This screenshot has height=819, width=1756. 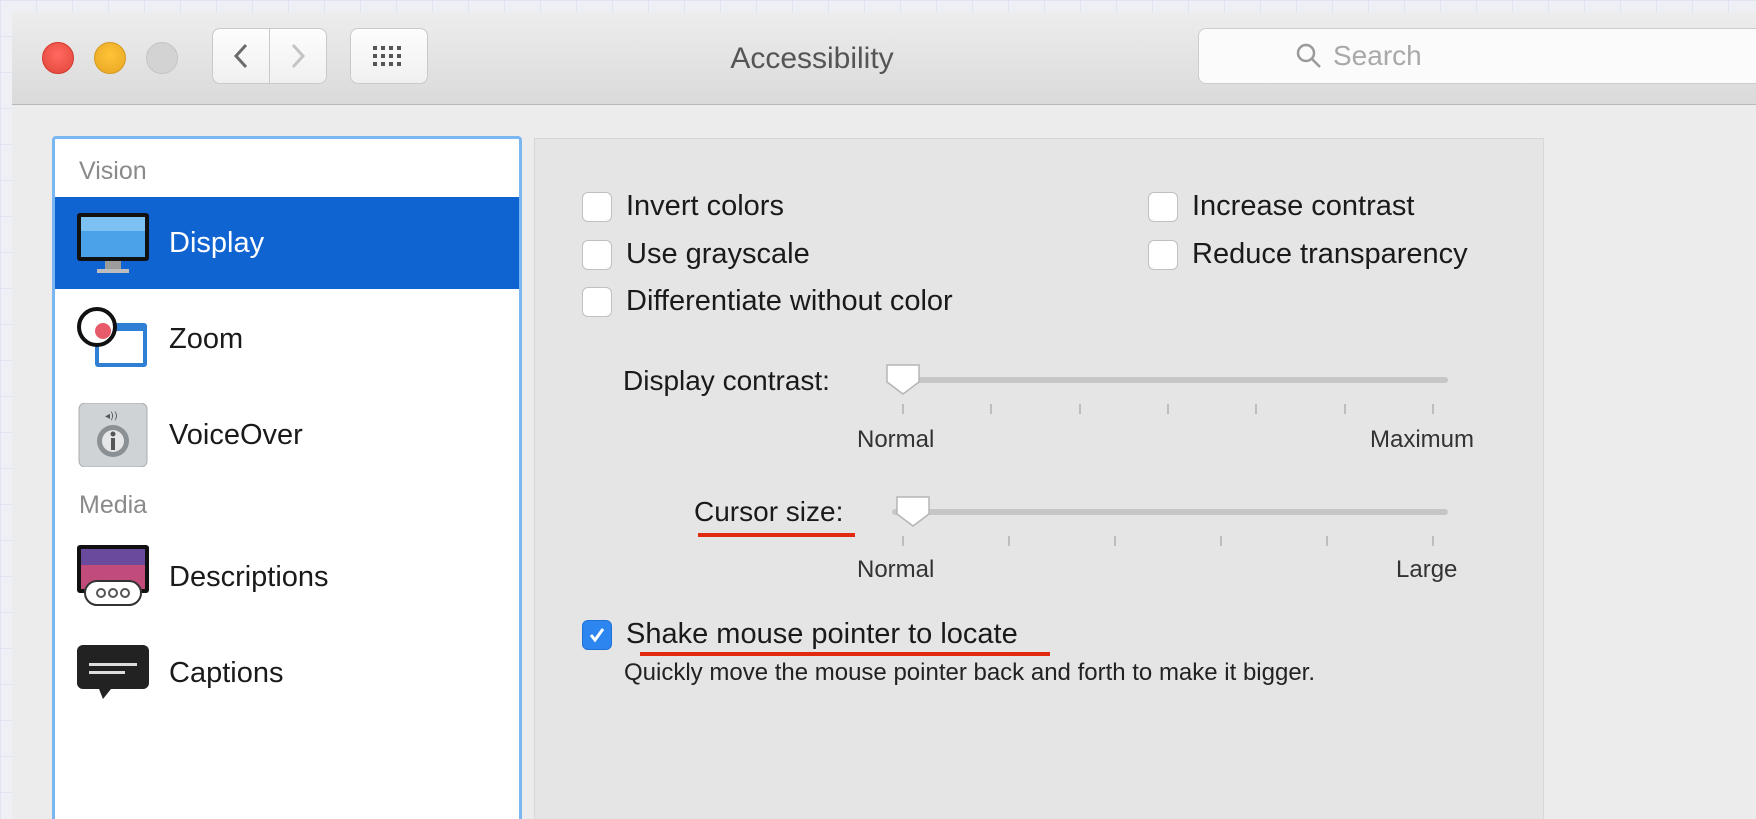 I want to click on sidebar-item-captions: Captions, so click(x=287, y=673).